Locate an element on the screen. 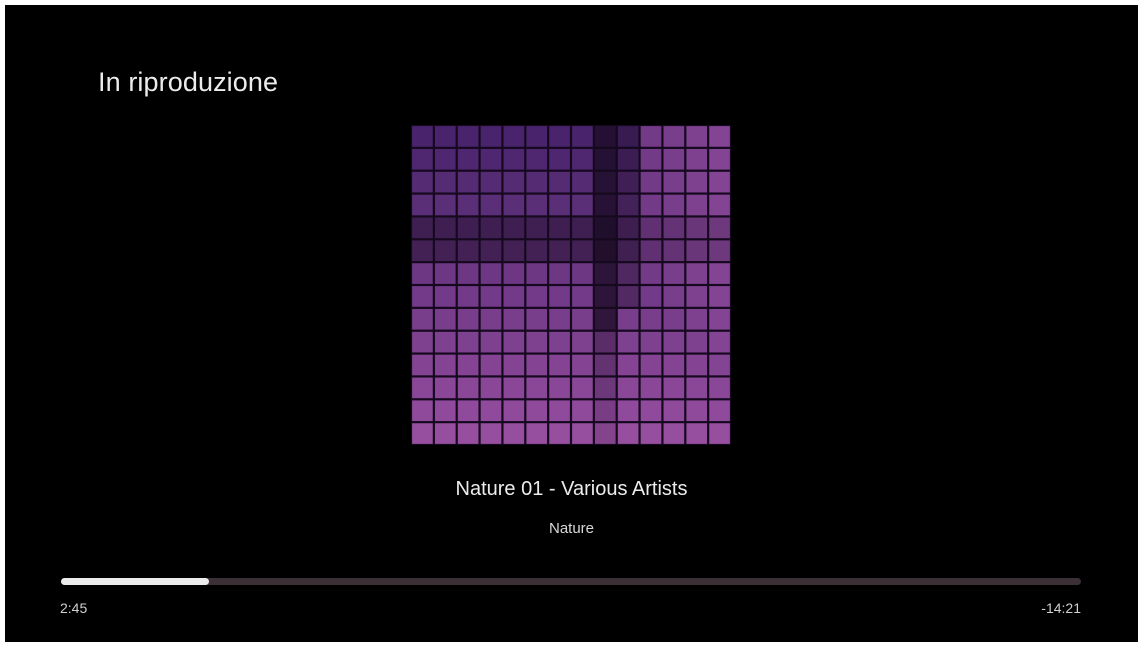  album-artwork-image is located at coordinates (571, 285).